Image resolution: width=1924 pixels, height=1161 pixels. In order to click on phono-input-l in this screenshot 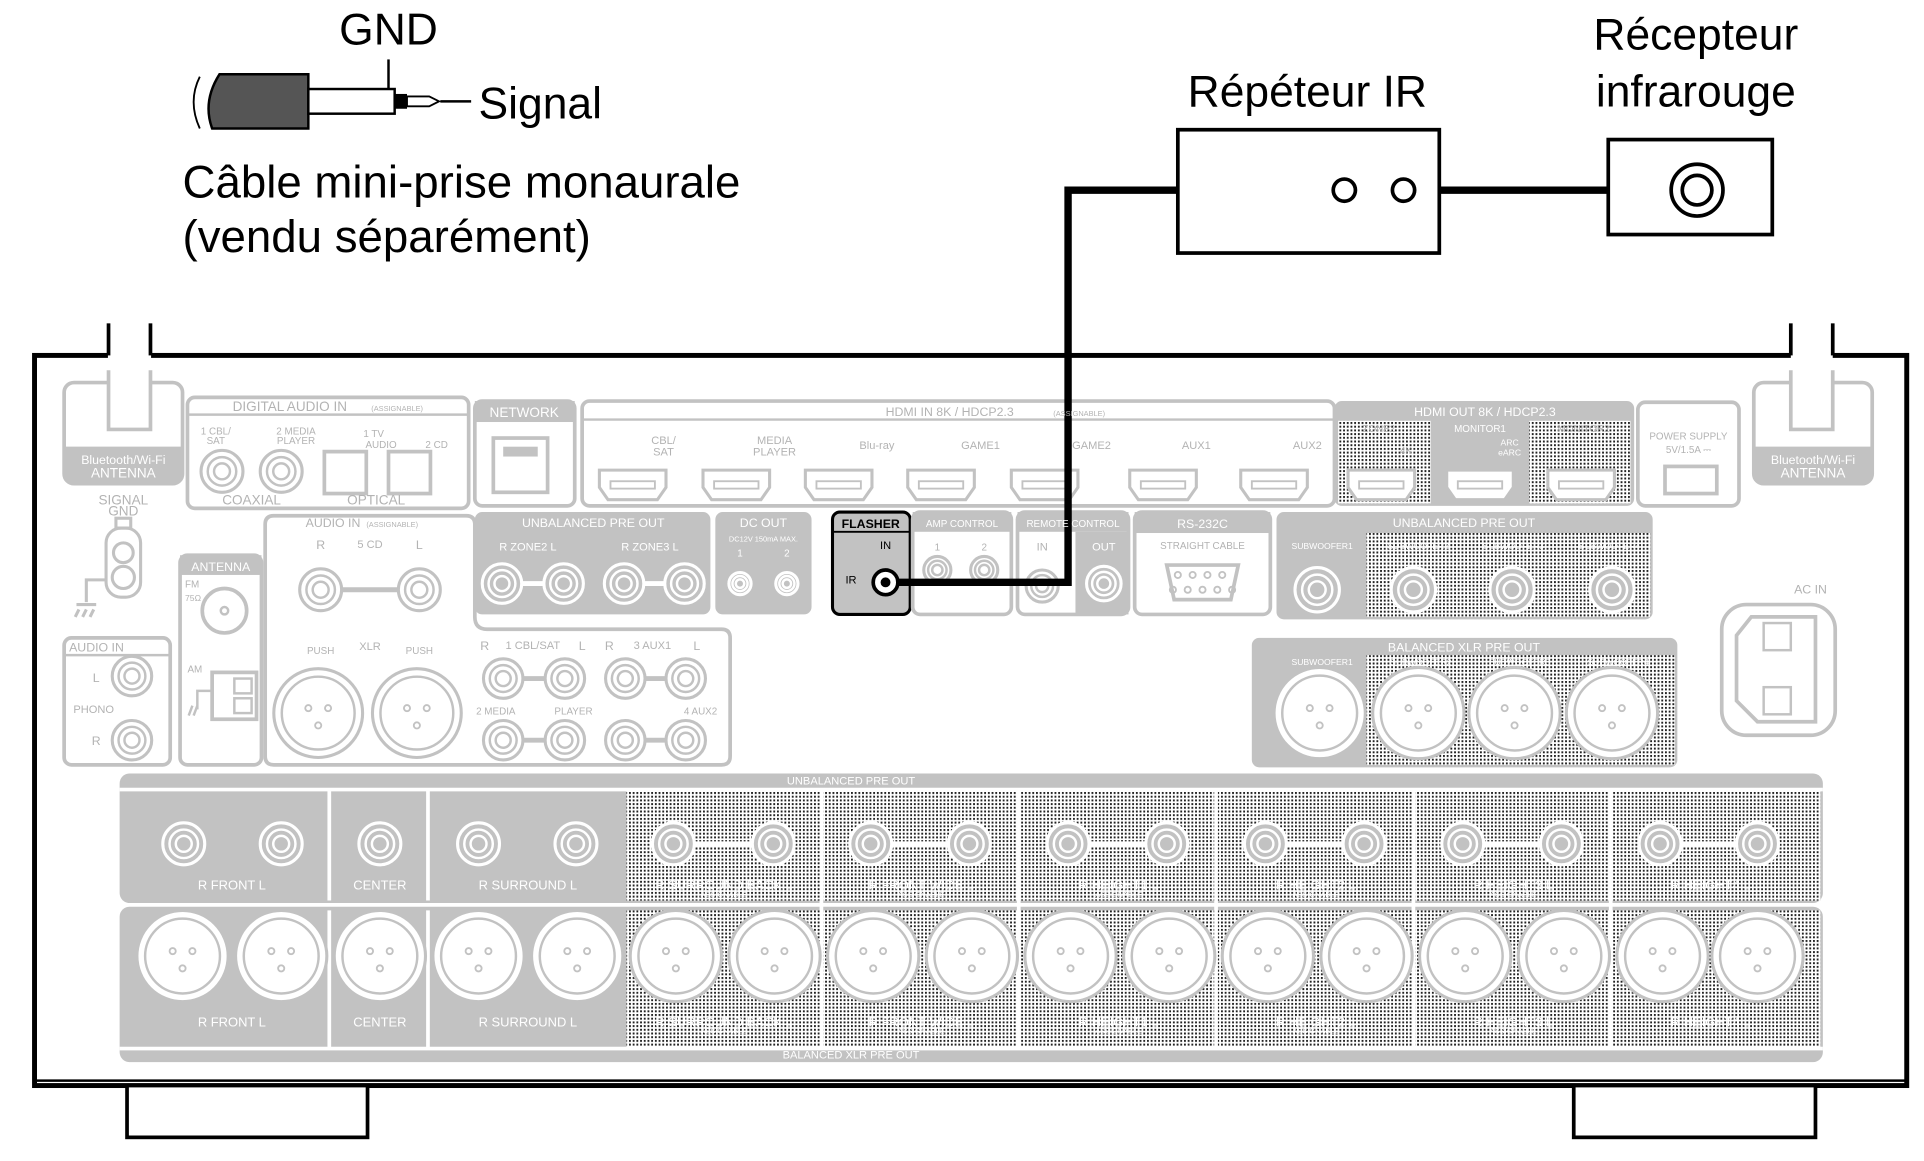, I will do `click(132, 676)`.